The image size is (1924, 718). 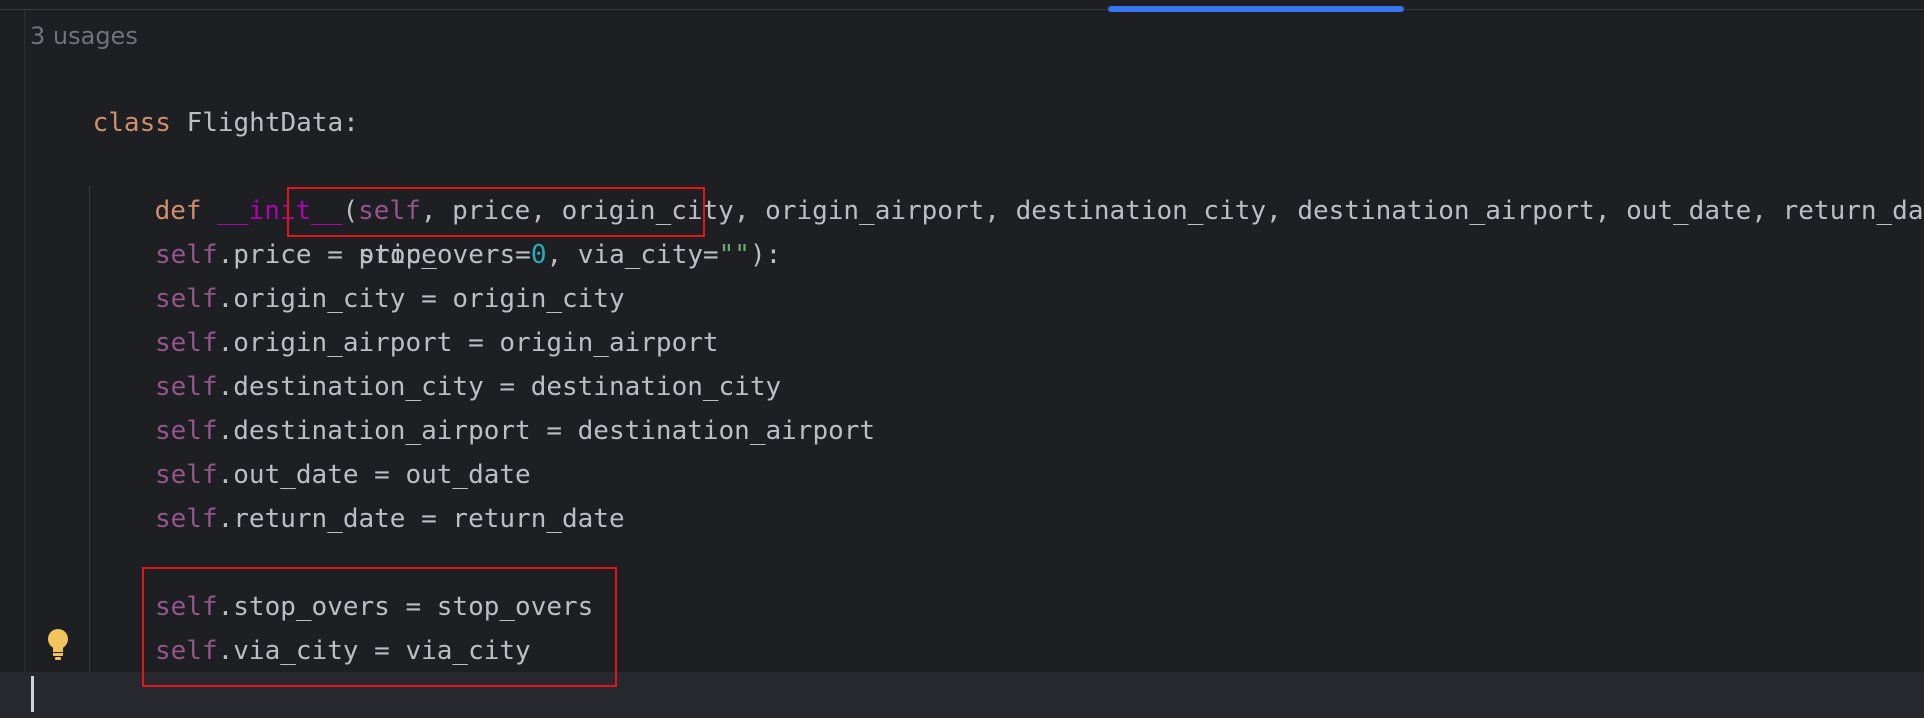 I want to click on code-line-assignment: self.origin_airport = origin_airport, so click(x=437, y=343).